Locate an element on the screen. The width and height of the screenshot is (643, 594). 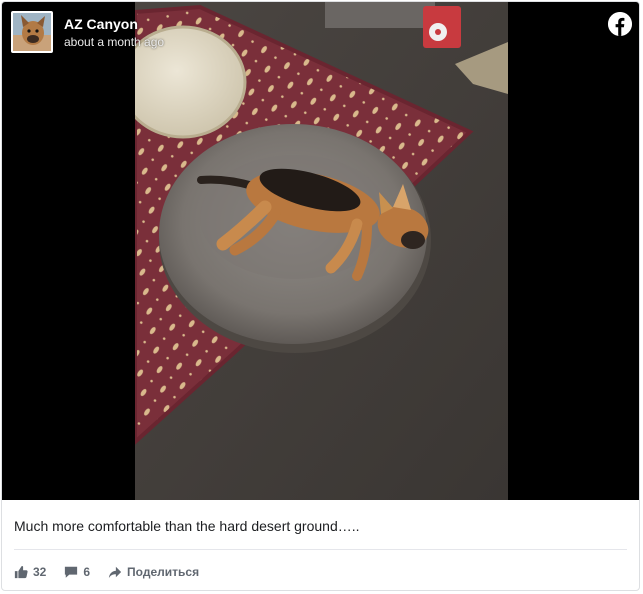
avatar-dog-icon is located at coordinates (32, 32).